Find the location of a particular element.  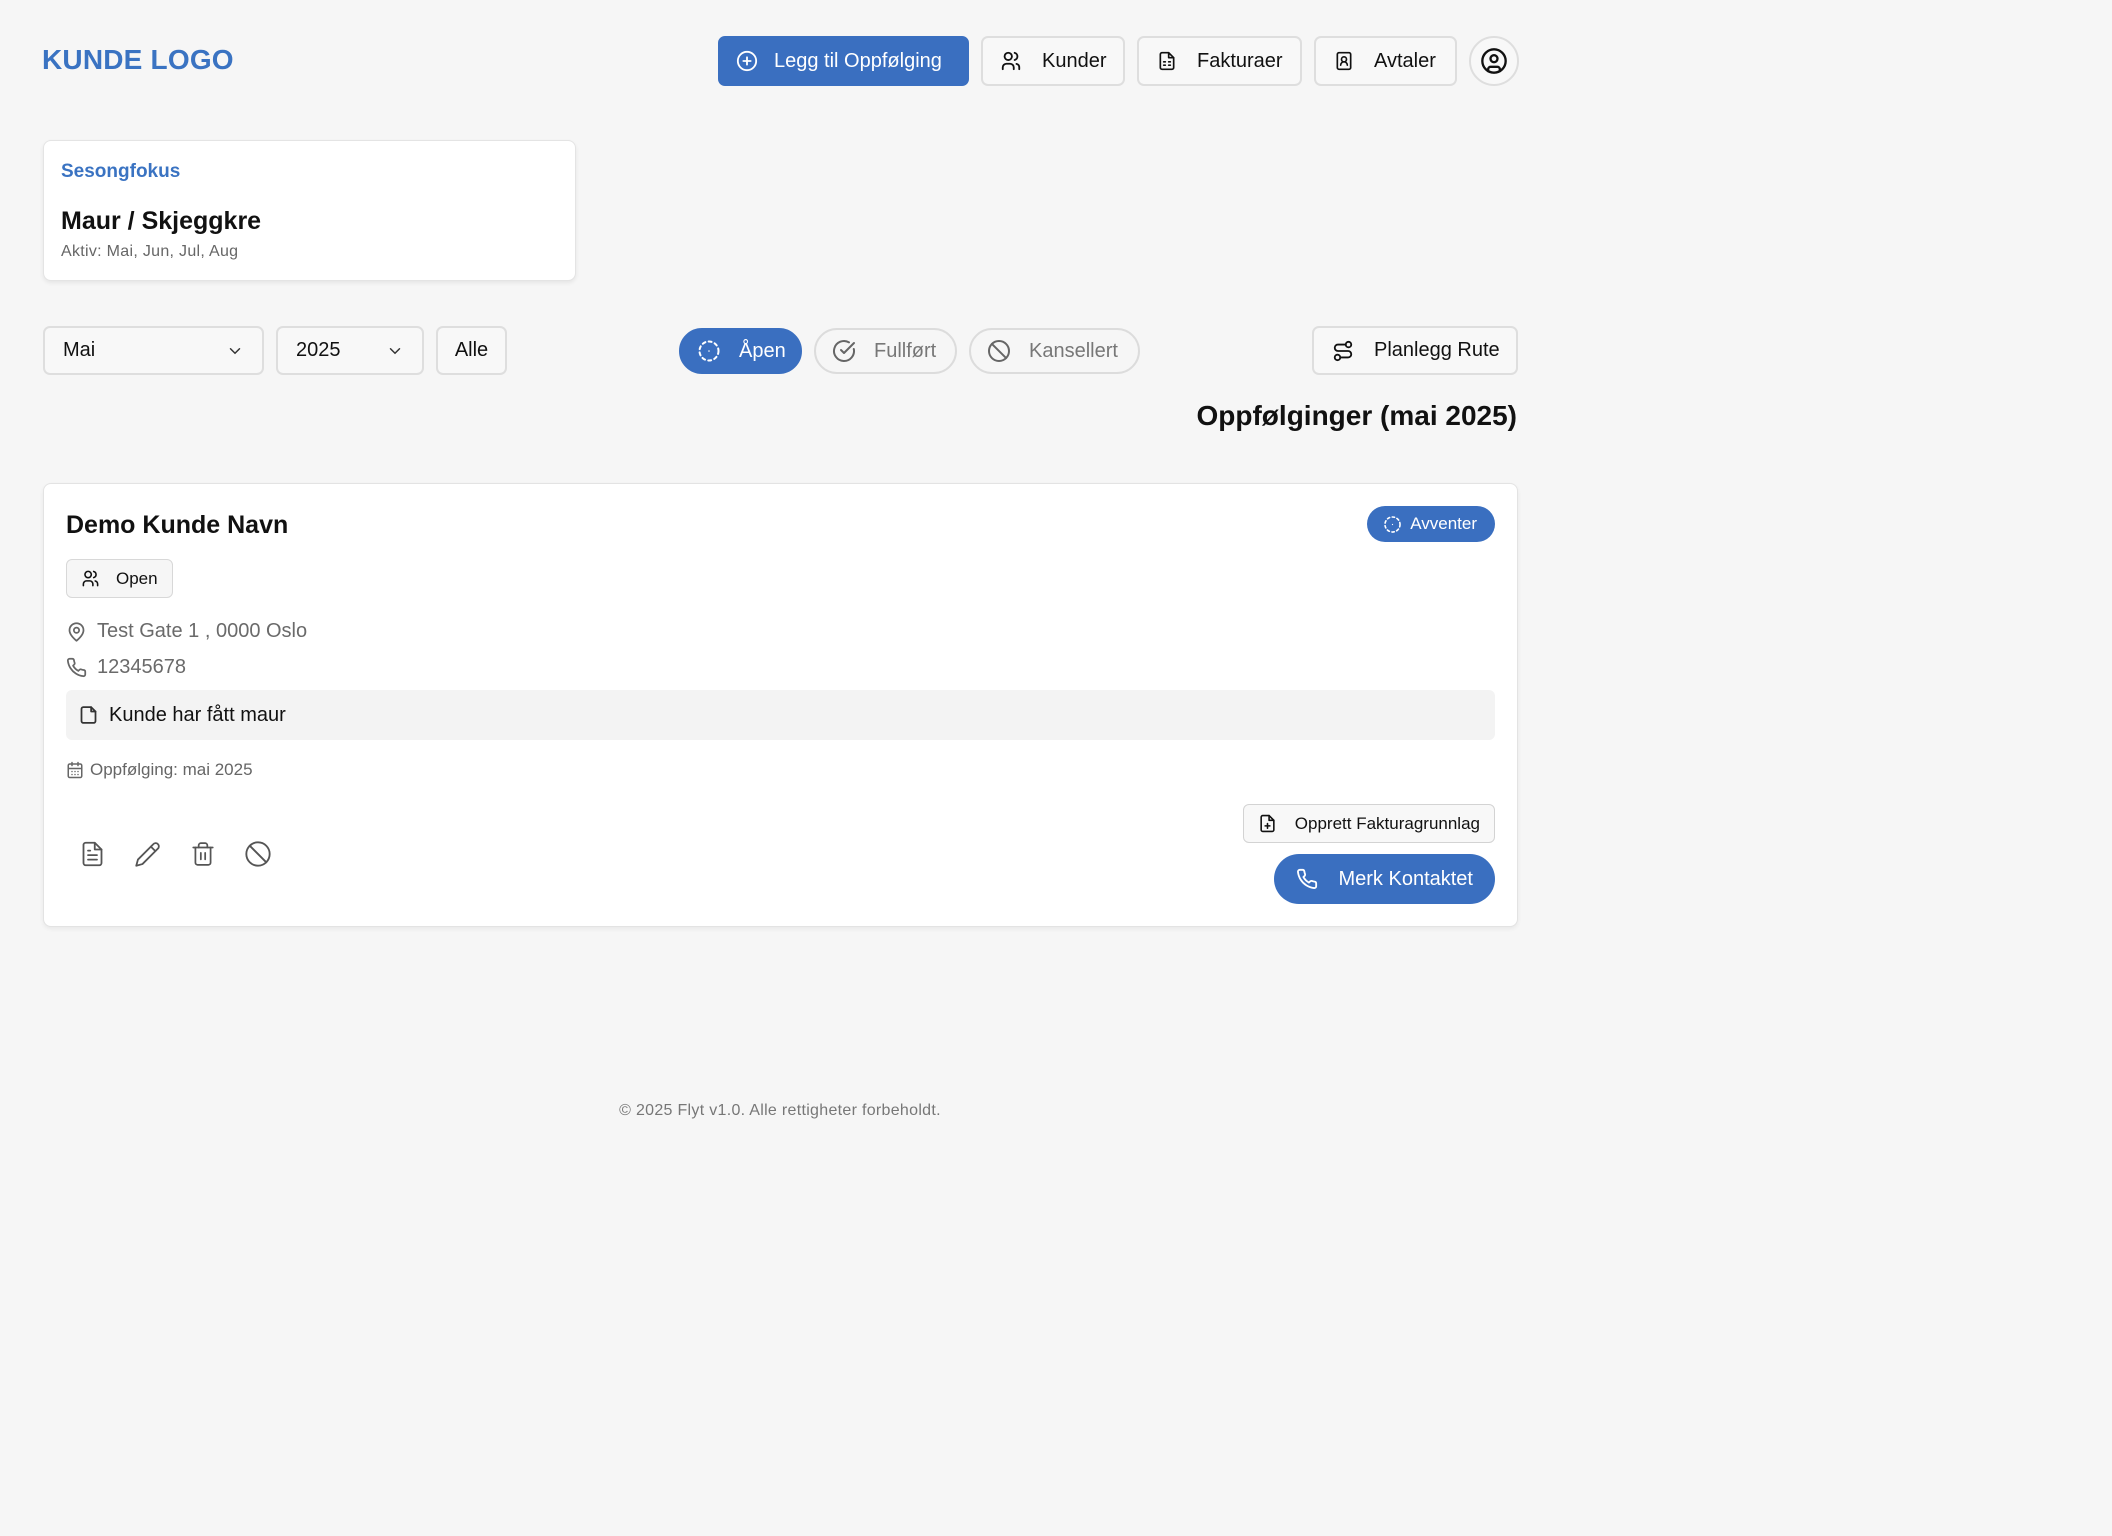

map-pin-icon is located at coordinates (76, 632).